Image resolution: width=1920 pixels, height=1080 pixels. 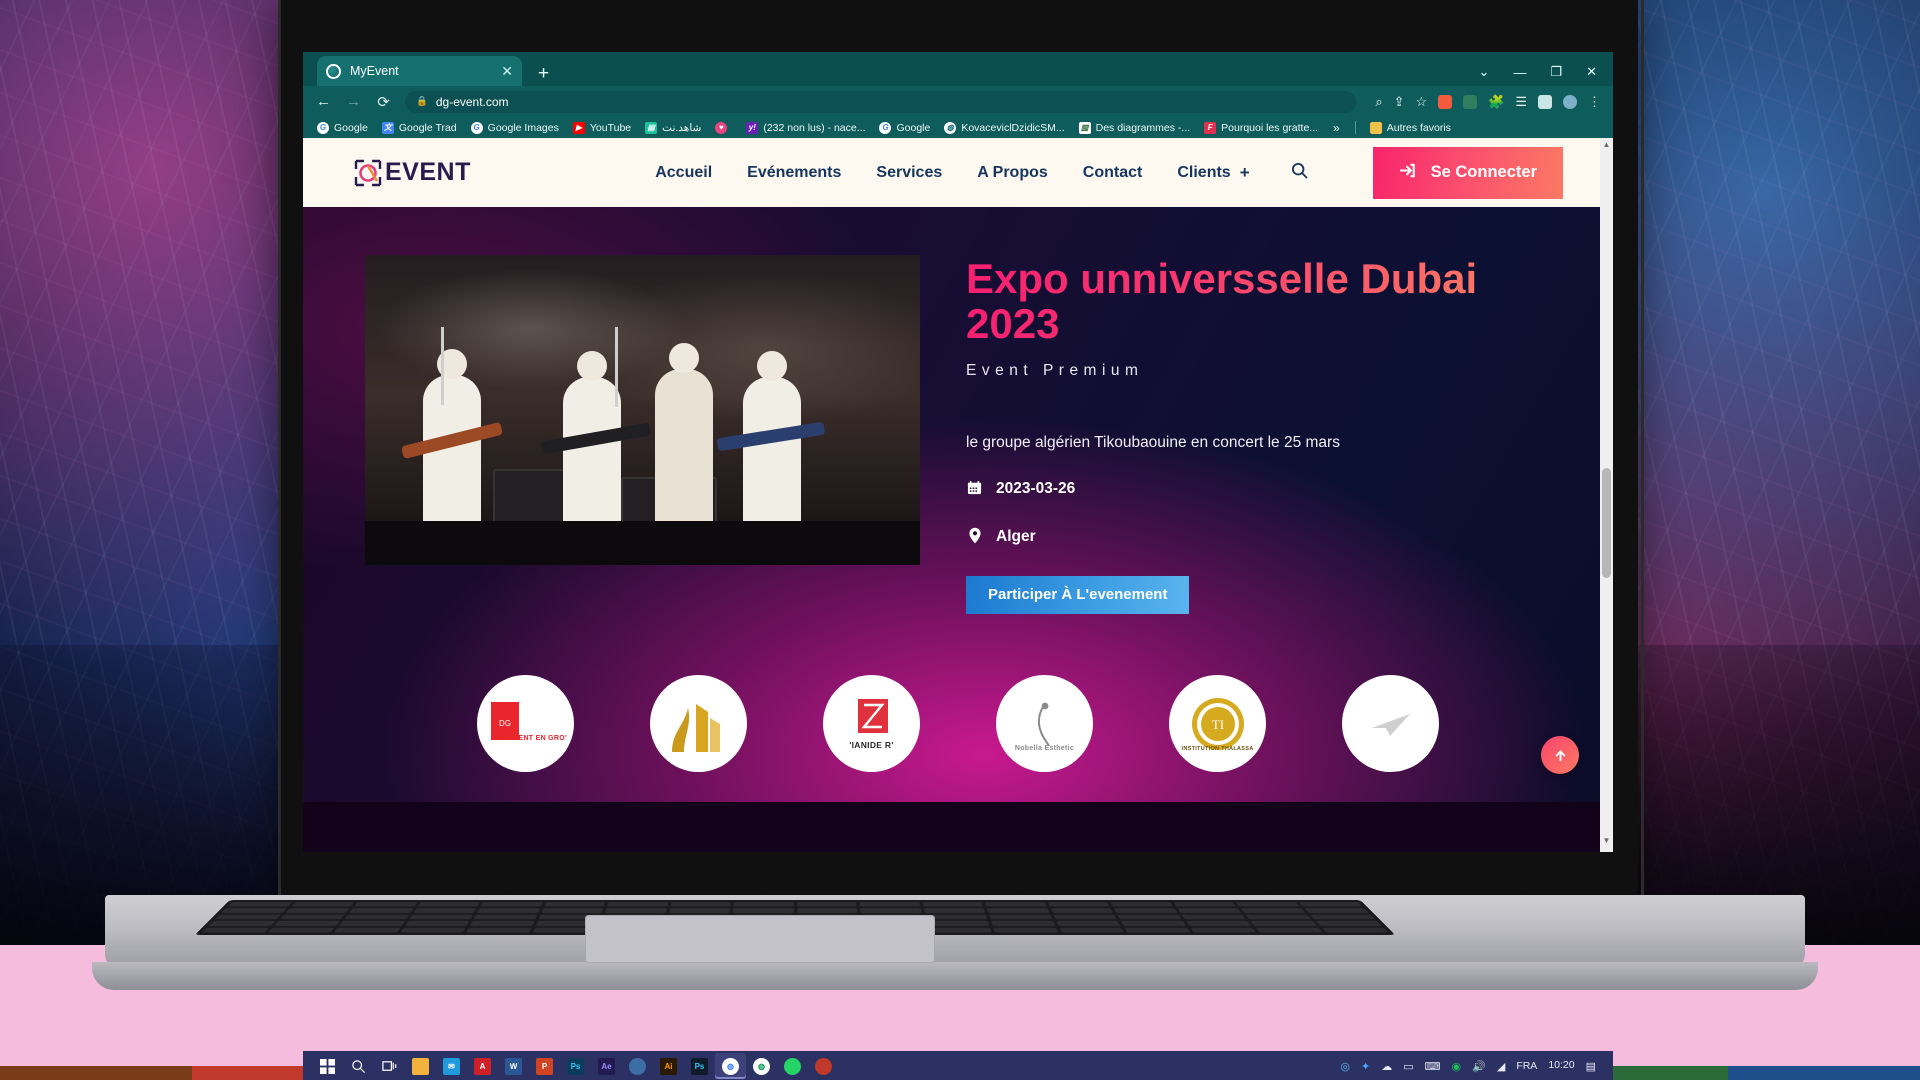 What do you see at coordinates (1570, 101) in the screenshot?
I see `avatar` at bounding box center [1570, 101].